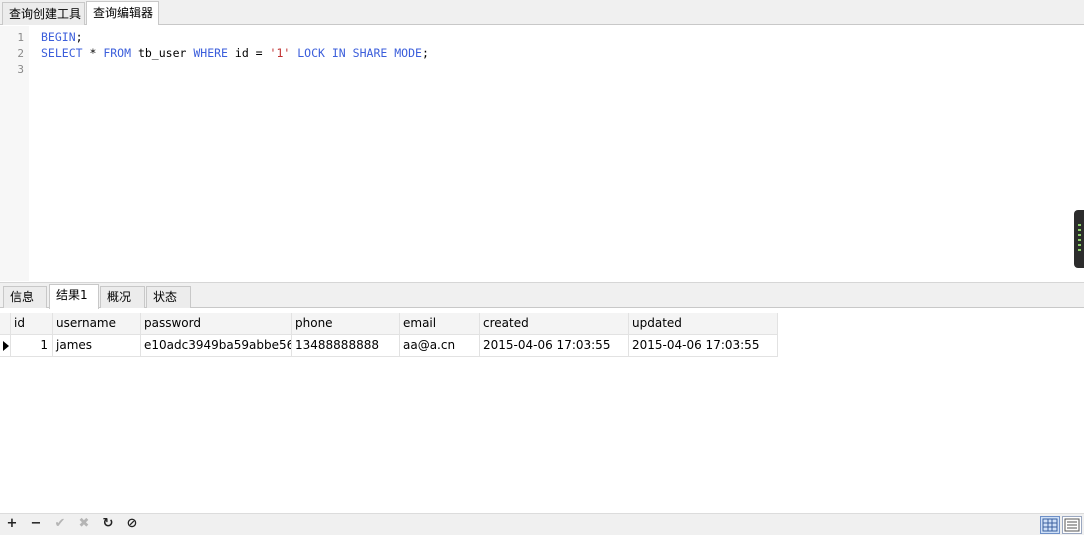 The height and width of the screenshot is (536, 1084). Describe the element at coordinates (216, 346) in the screenshot. I see `cell-password: e10adc3949ba59abbe56e057f20f883e` at that location.